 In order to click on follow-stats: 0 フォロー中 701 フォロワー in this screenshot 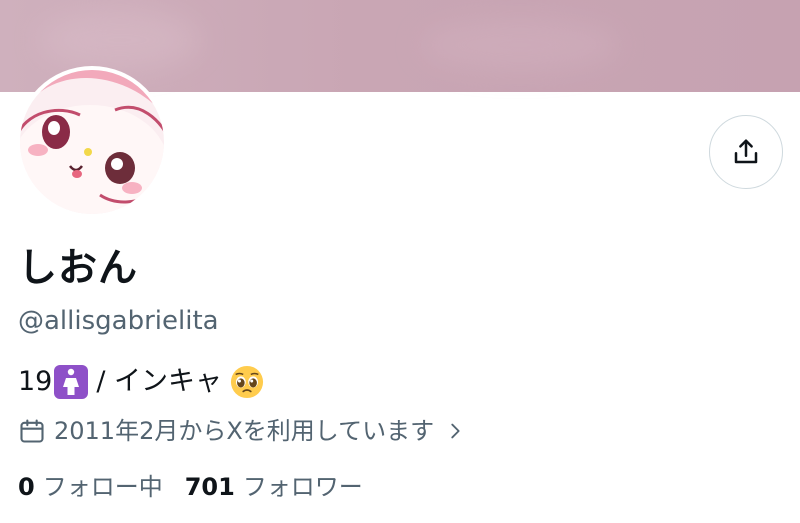, I will do `click(190, 487)`.